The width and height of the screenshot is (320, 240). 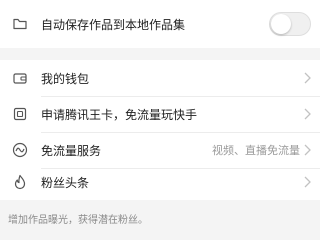 I want to click on wangka-label: 申请腾讯王卡，免流量玩快手, so click(x=119, y=114).